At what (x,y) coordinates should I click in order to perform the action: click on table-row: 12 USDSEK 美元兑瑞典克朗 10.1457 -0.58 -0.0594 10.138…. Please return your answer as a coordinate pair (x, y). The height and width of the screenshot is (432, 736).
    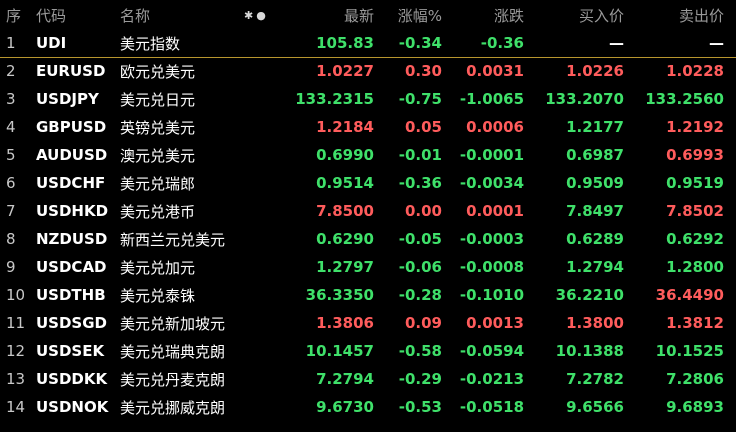
    Looking at the image, I should click on (368, 351).